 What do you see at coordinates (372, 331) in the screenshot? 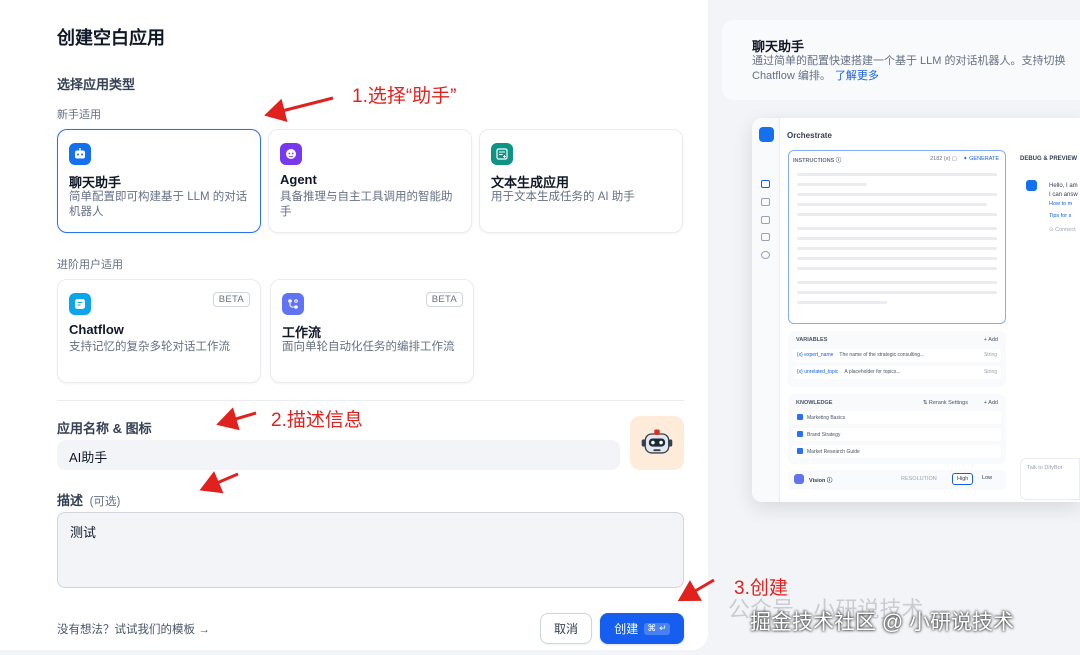
I see `app-type-card-workflow: BETA 工作流 面向单轮自动化任务的编排工作流` at bounding box center [372, 331].